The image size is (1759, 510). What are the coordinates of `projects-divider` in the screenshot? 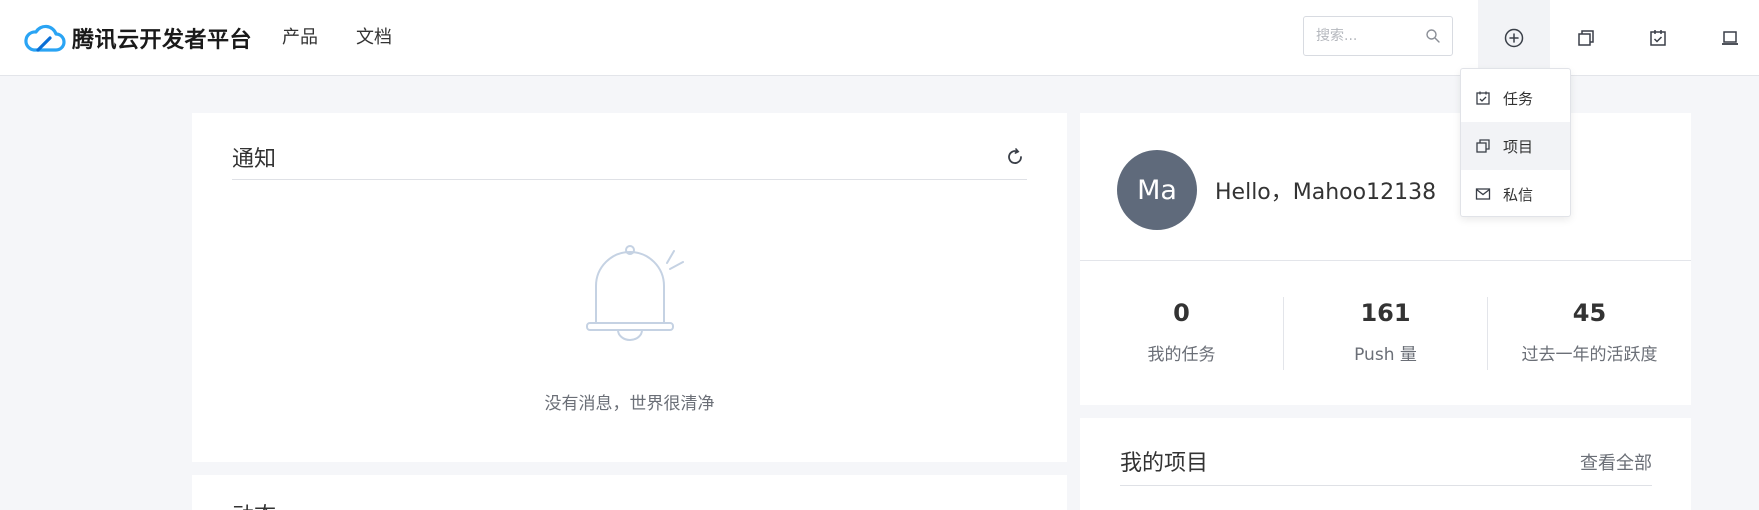 It's located at (1386, 485).